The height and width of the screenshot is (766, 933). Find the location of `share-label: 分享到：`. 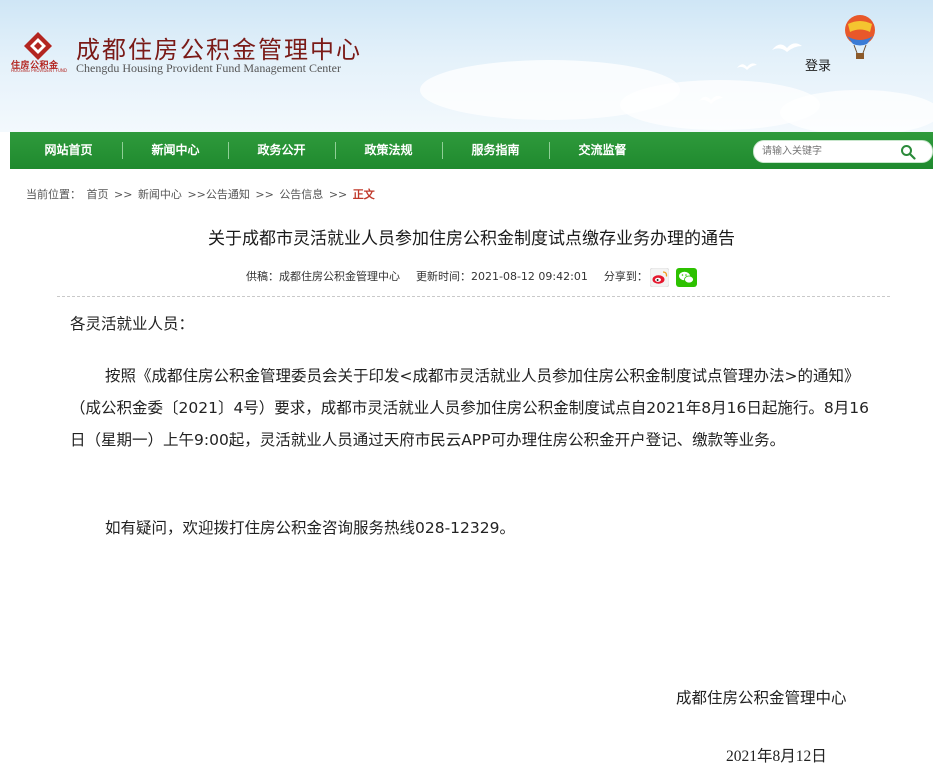

share-label: 分享到： is located at coordinates (625, 276).